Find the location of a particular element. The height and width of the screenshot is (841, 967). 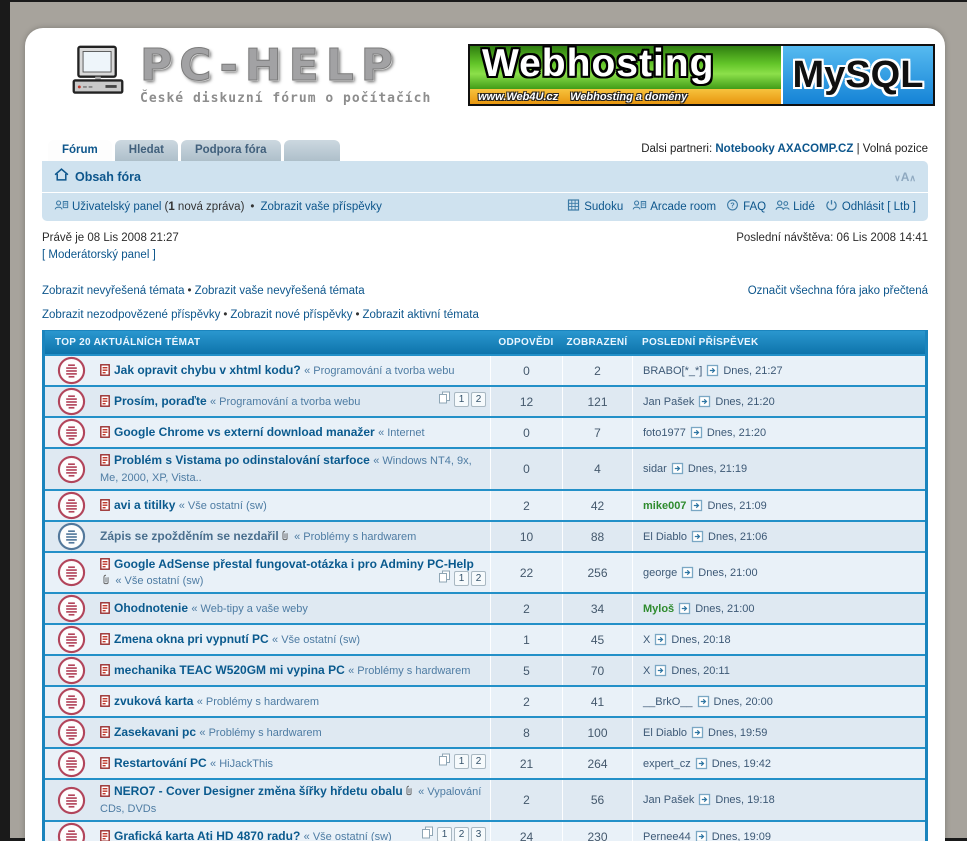

tab-empty is located at coordinates (311, 150).